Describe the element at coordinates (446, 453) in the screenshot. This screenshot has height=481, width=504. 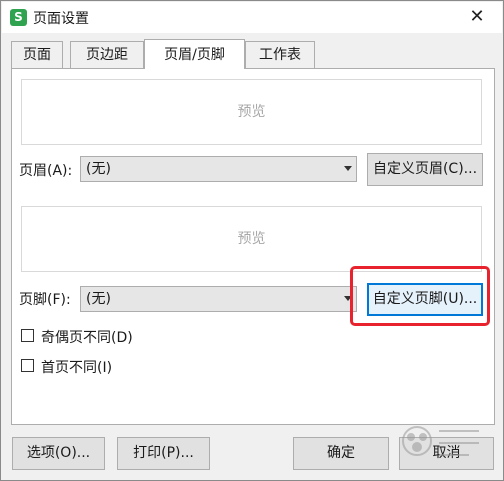
I see `cancel-button: 取消` at that location.